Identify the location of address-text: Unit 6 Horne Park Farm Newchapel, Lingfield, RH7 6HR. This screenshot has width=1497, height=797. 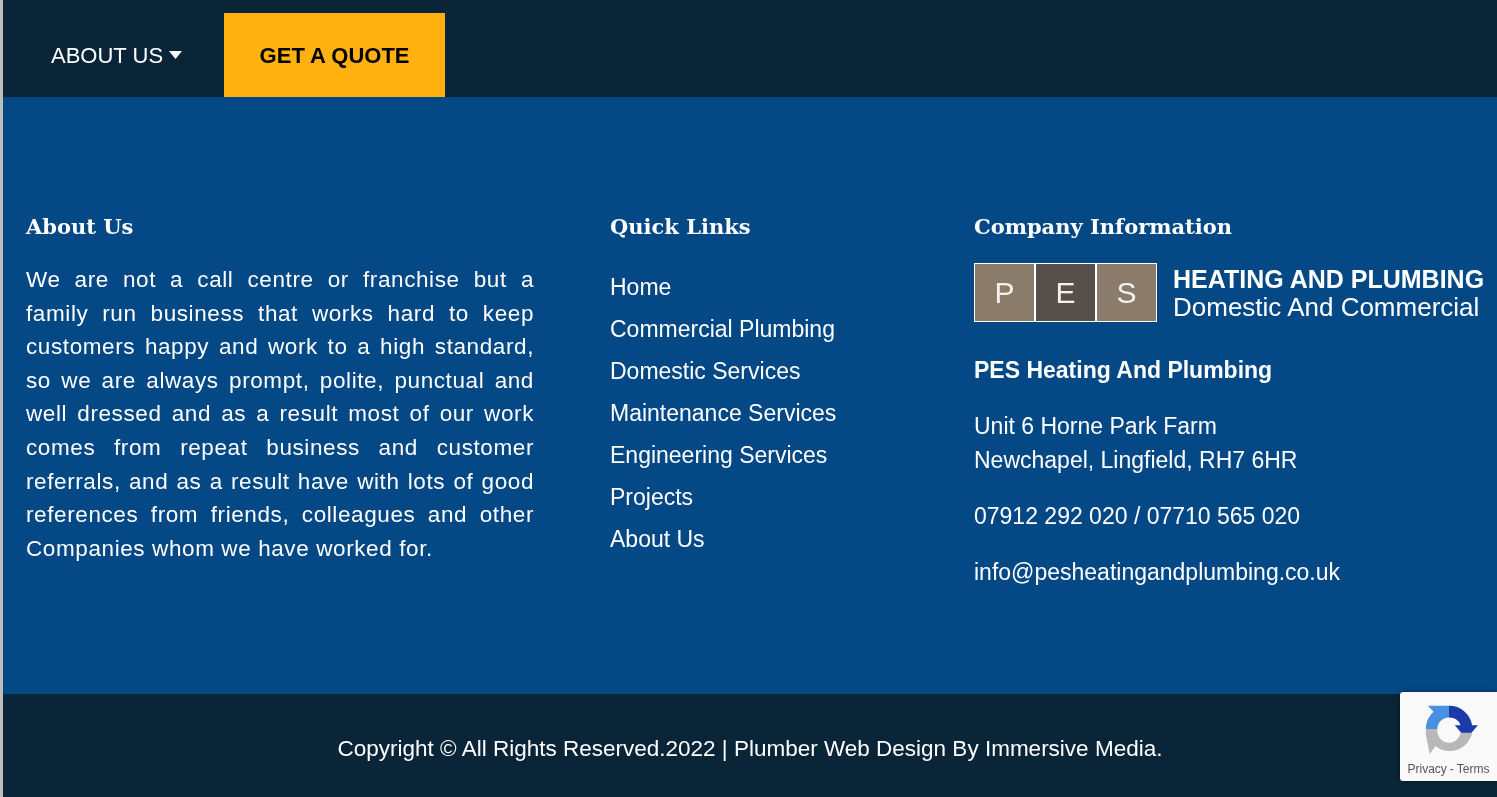
(1136, 443).